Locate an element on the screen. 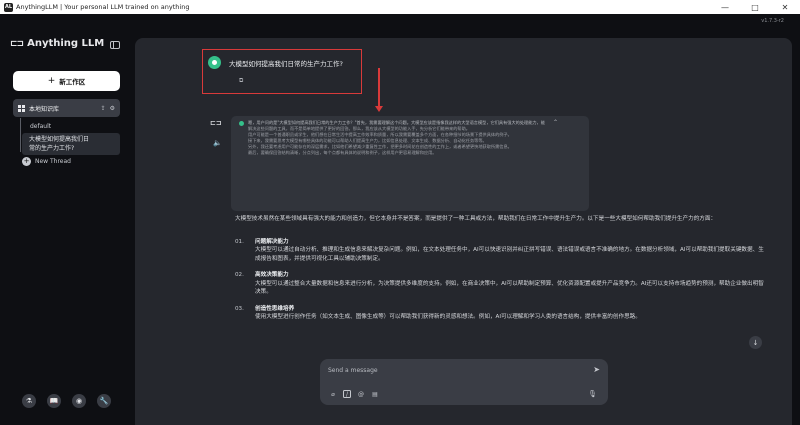 The image size is (800, 425). settings-wrench-icon: 🔧 is located at coordinates (104, 401).